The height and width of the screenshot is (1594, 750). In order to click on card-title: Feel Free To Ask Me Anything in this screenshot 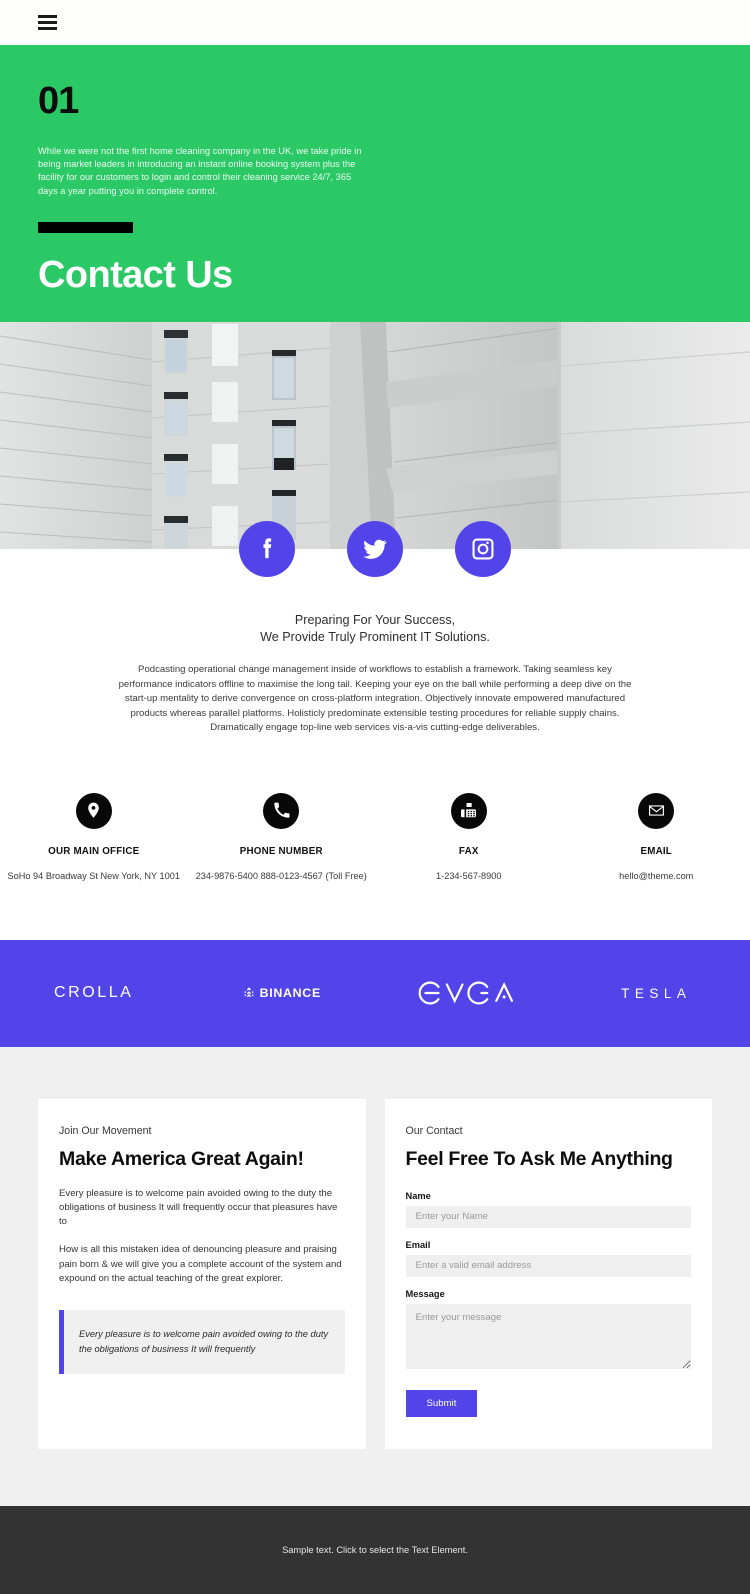, I will do `click(549, 1159)`.